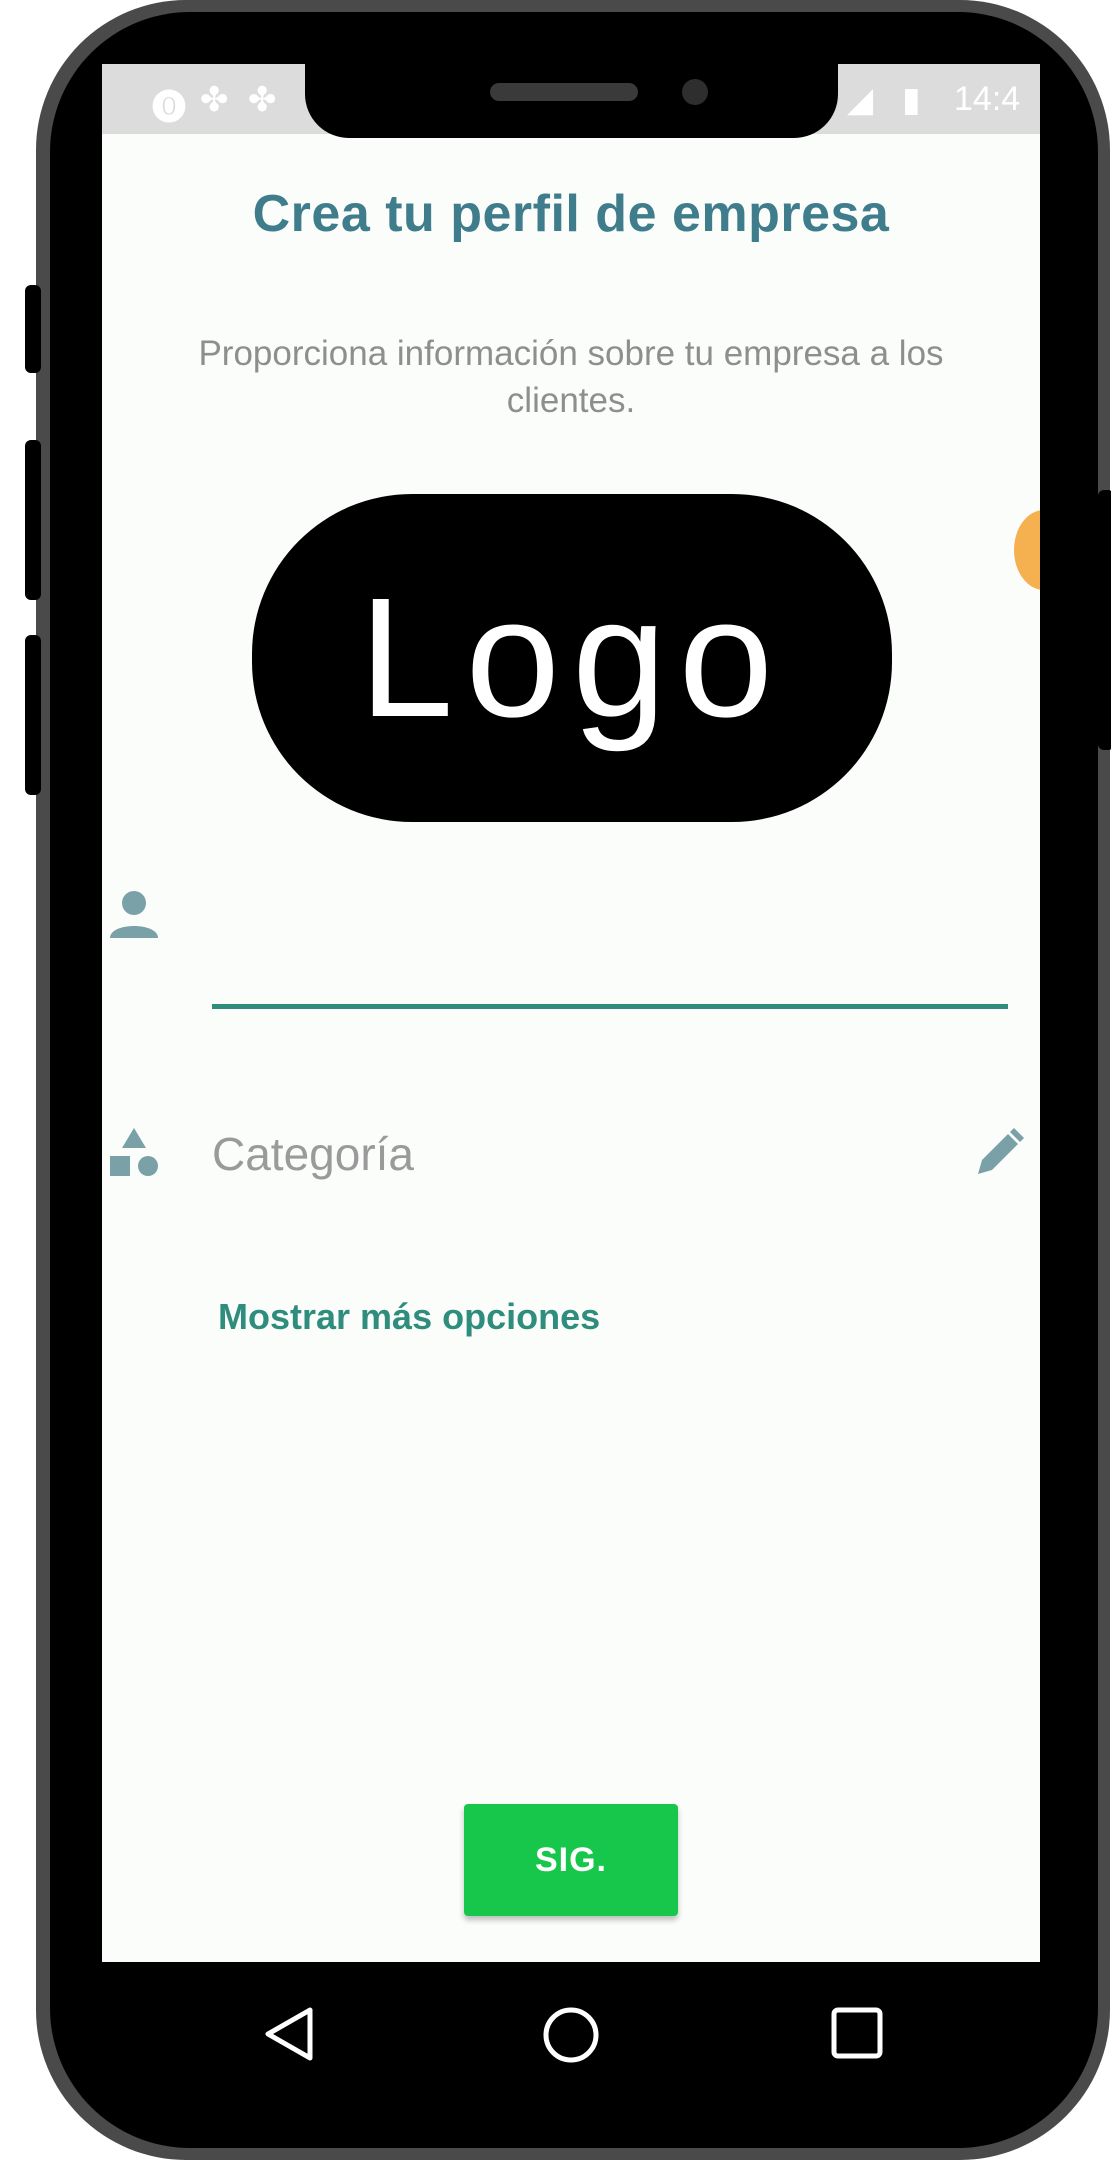 Image resolution: width=1111 pixels, height=2160 pixels. What do you see at coordinates (313, 1154) in the screenshot?
I see `category-label: Categoría` at bounding box center [313, 1154].